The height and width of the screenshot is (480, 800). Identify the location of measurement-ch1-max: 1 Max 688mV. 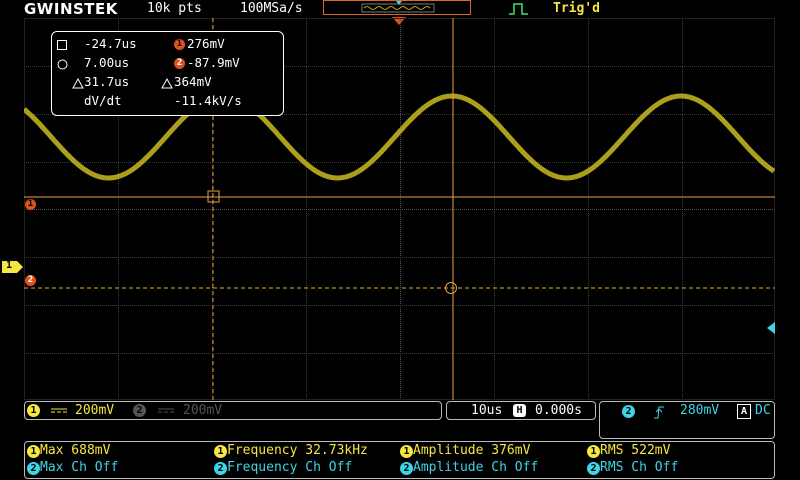
(68, 450).